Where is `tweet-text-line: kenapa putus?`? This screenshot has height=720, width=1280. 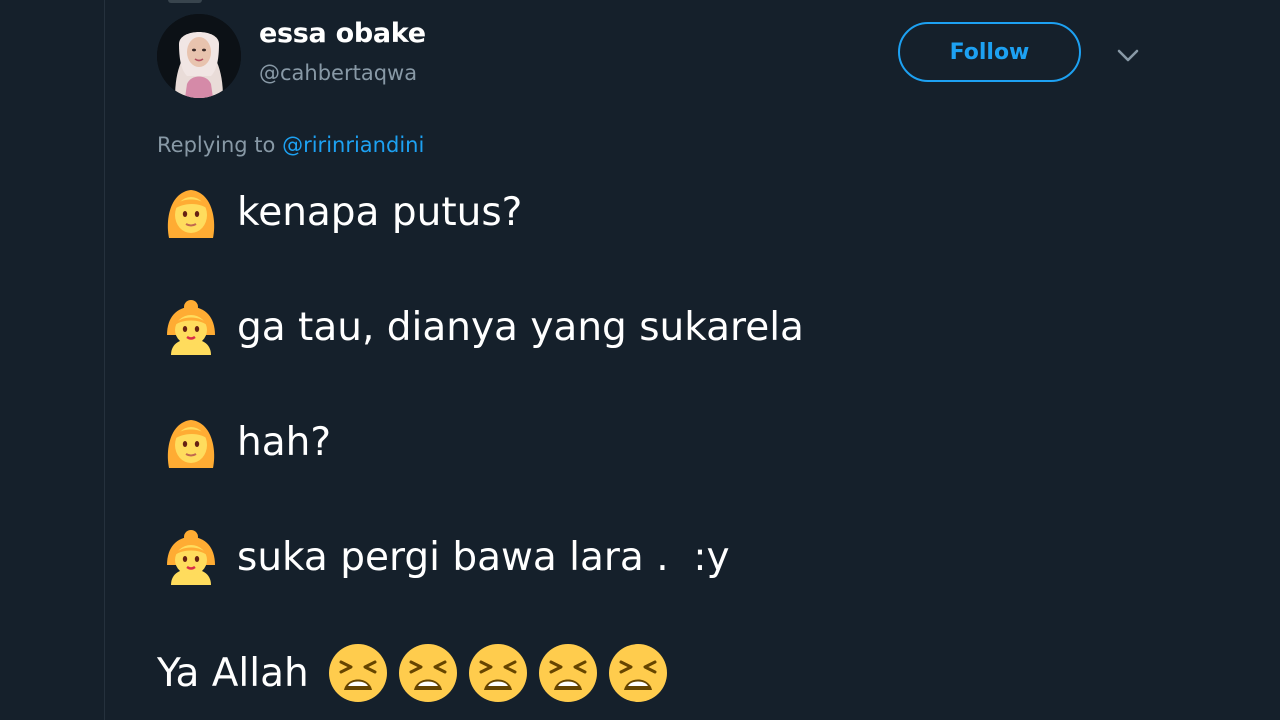
tweet-text-line: kenapa putus? is located at coordinates (341, 212).